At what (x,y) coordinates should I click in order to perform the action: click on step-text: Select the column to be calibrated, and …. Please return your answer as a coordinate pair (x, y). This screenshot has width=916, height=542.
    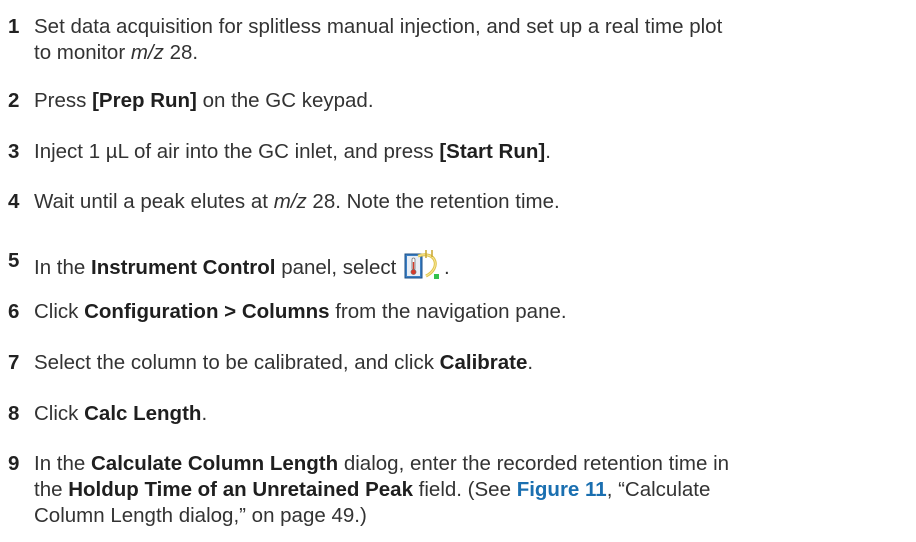
    Looking at the image, I should click on (284, 362).